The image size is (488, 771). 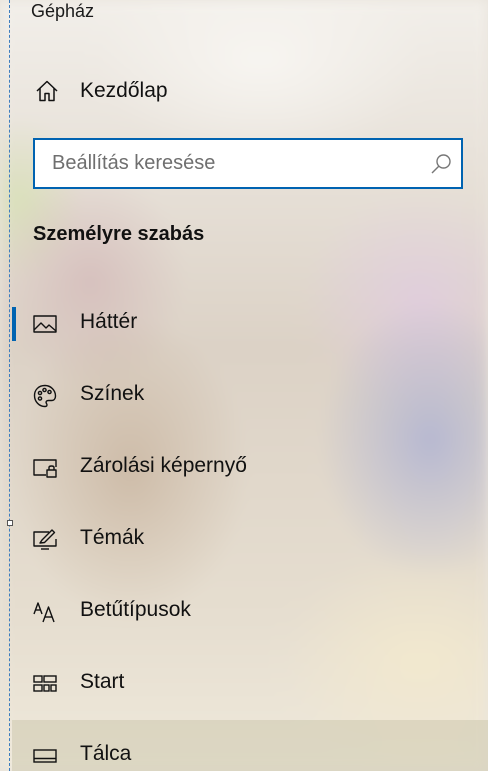 What do you see at coordinates (102, 681) in the screenshot?
I see `nav-item-label: Start` at bounding box center [102, 681].